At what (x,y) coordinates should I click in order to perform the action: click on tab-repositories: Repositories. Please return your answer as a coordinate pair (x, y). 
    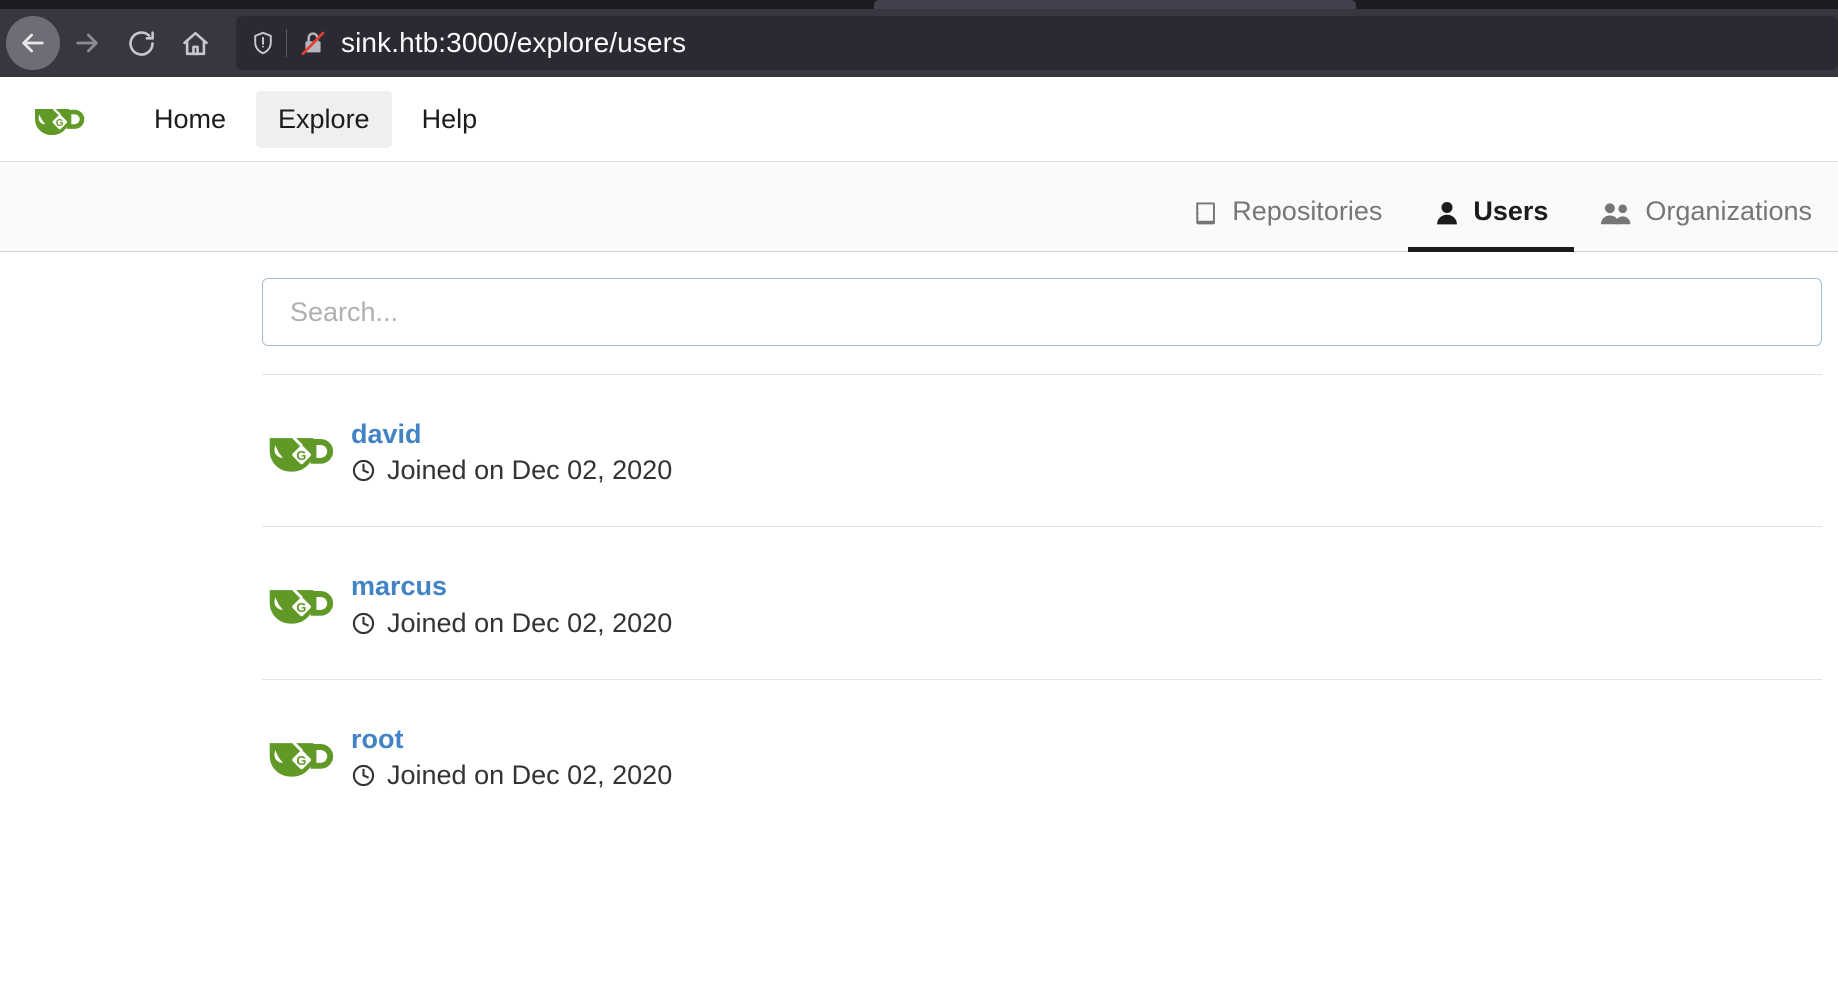
    Looking at the image, I should click on (1287, 206).